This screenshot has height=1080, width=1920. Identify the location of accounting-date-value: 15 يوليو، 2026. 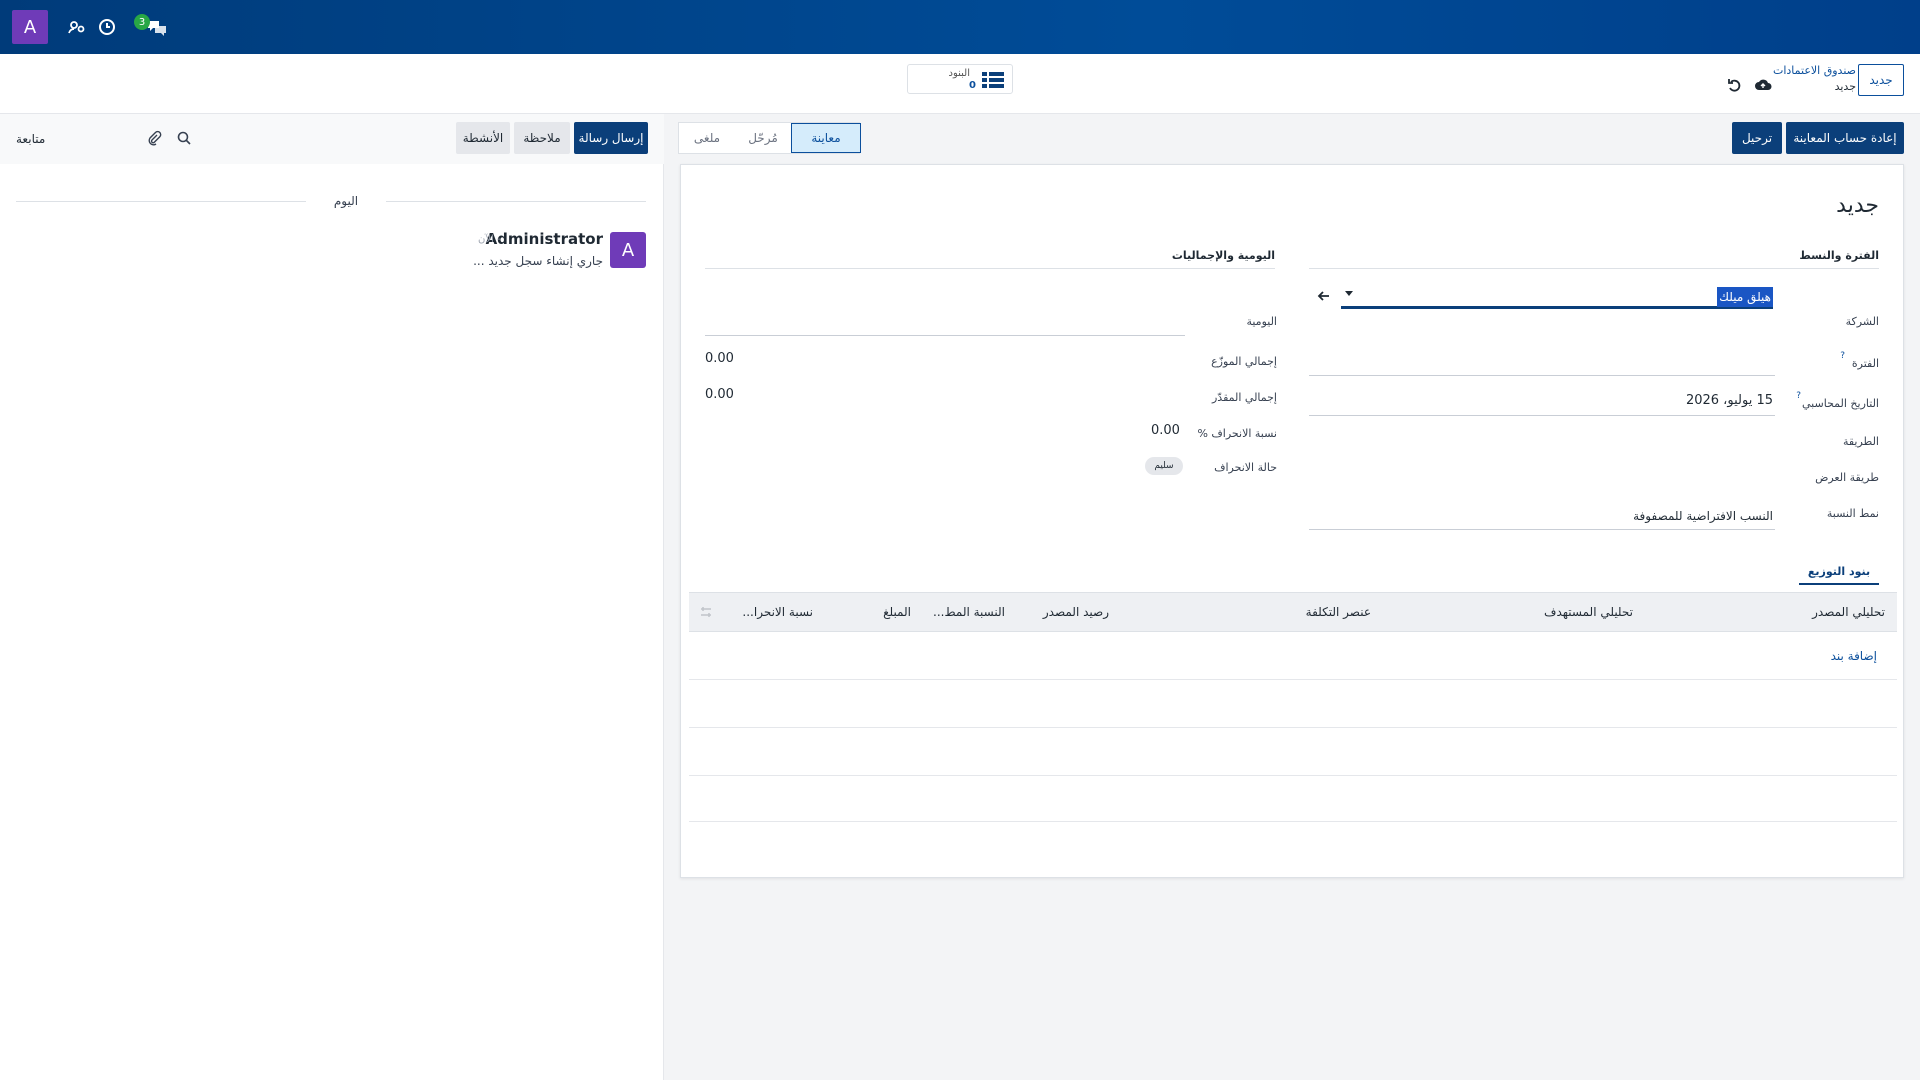
(1729, 400).